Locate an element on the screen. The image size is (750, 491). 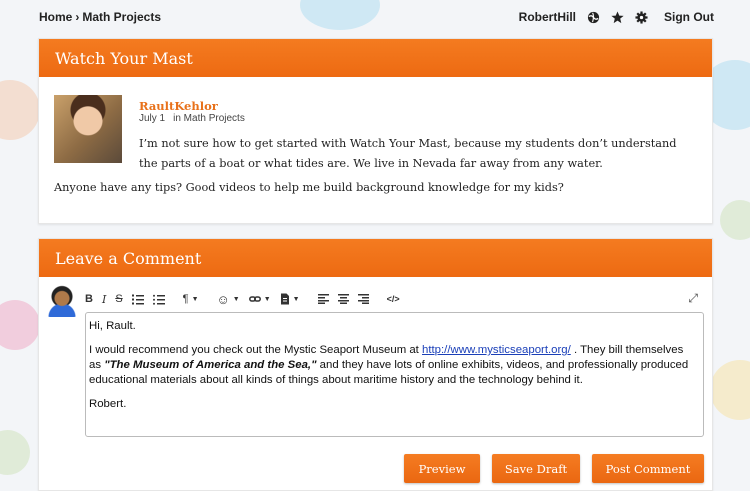
breadcrumb: Home › Math Projects is located at coordinates (100, 17).